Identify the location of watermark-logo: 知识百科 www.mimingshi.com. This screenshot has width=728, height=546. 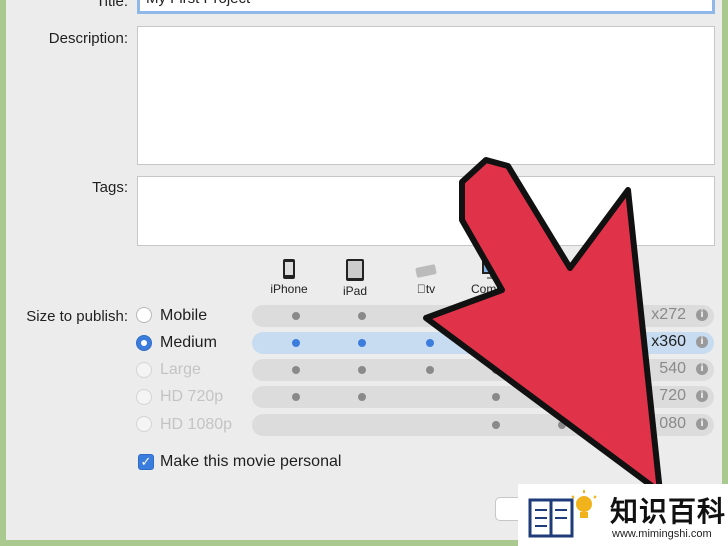
(623, 515).